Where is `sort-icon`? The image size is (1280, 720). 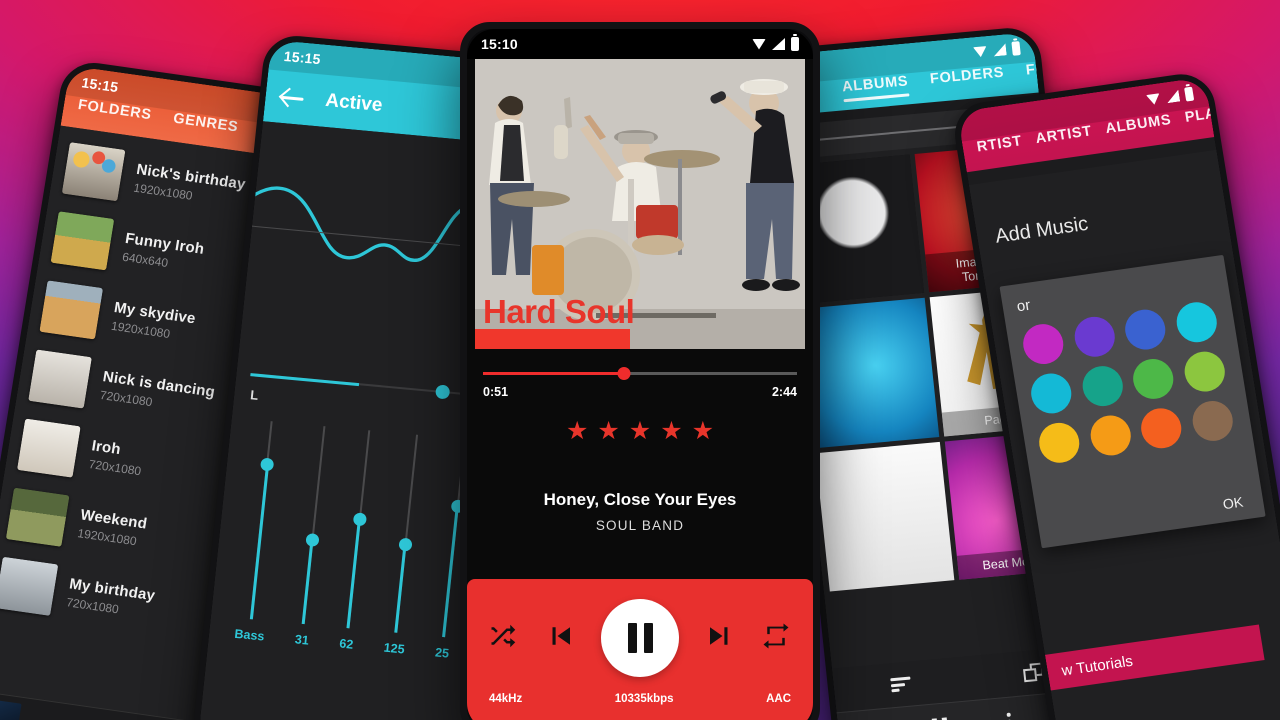
sort-icon is located at coordinates (900, 684).